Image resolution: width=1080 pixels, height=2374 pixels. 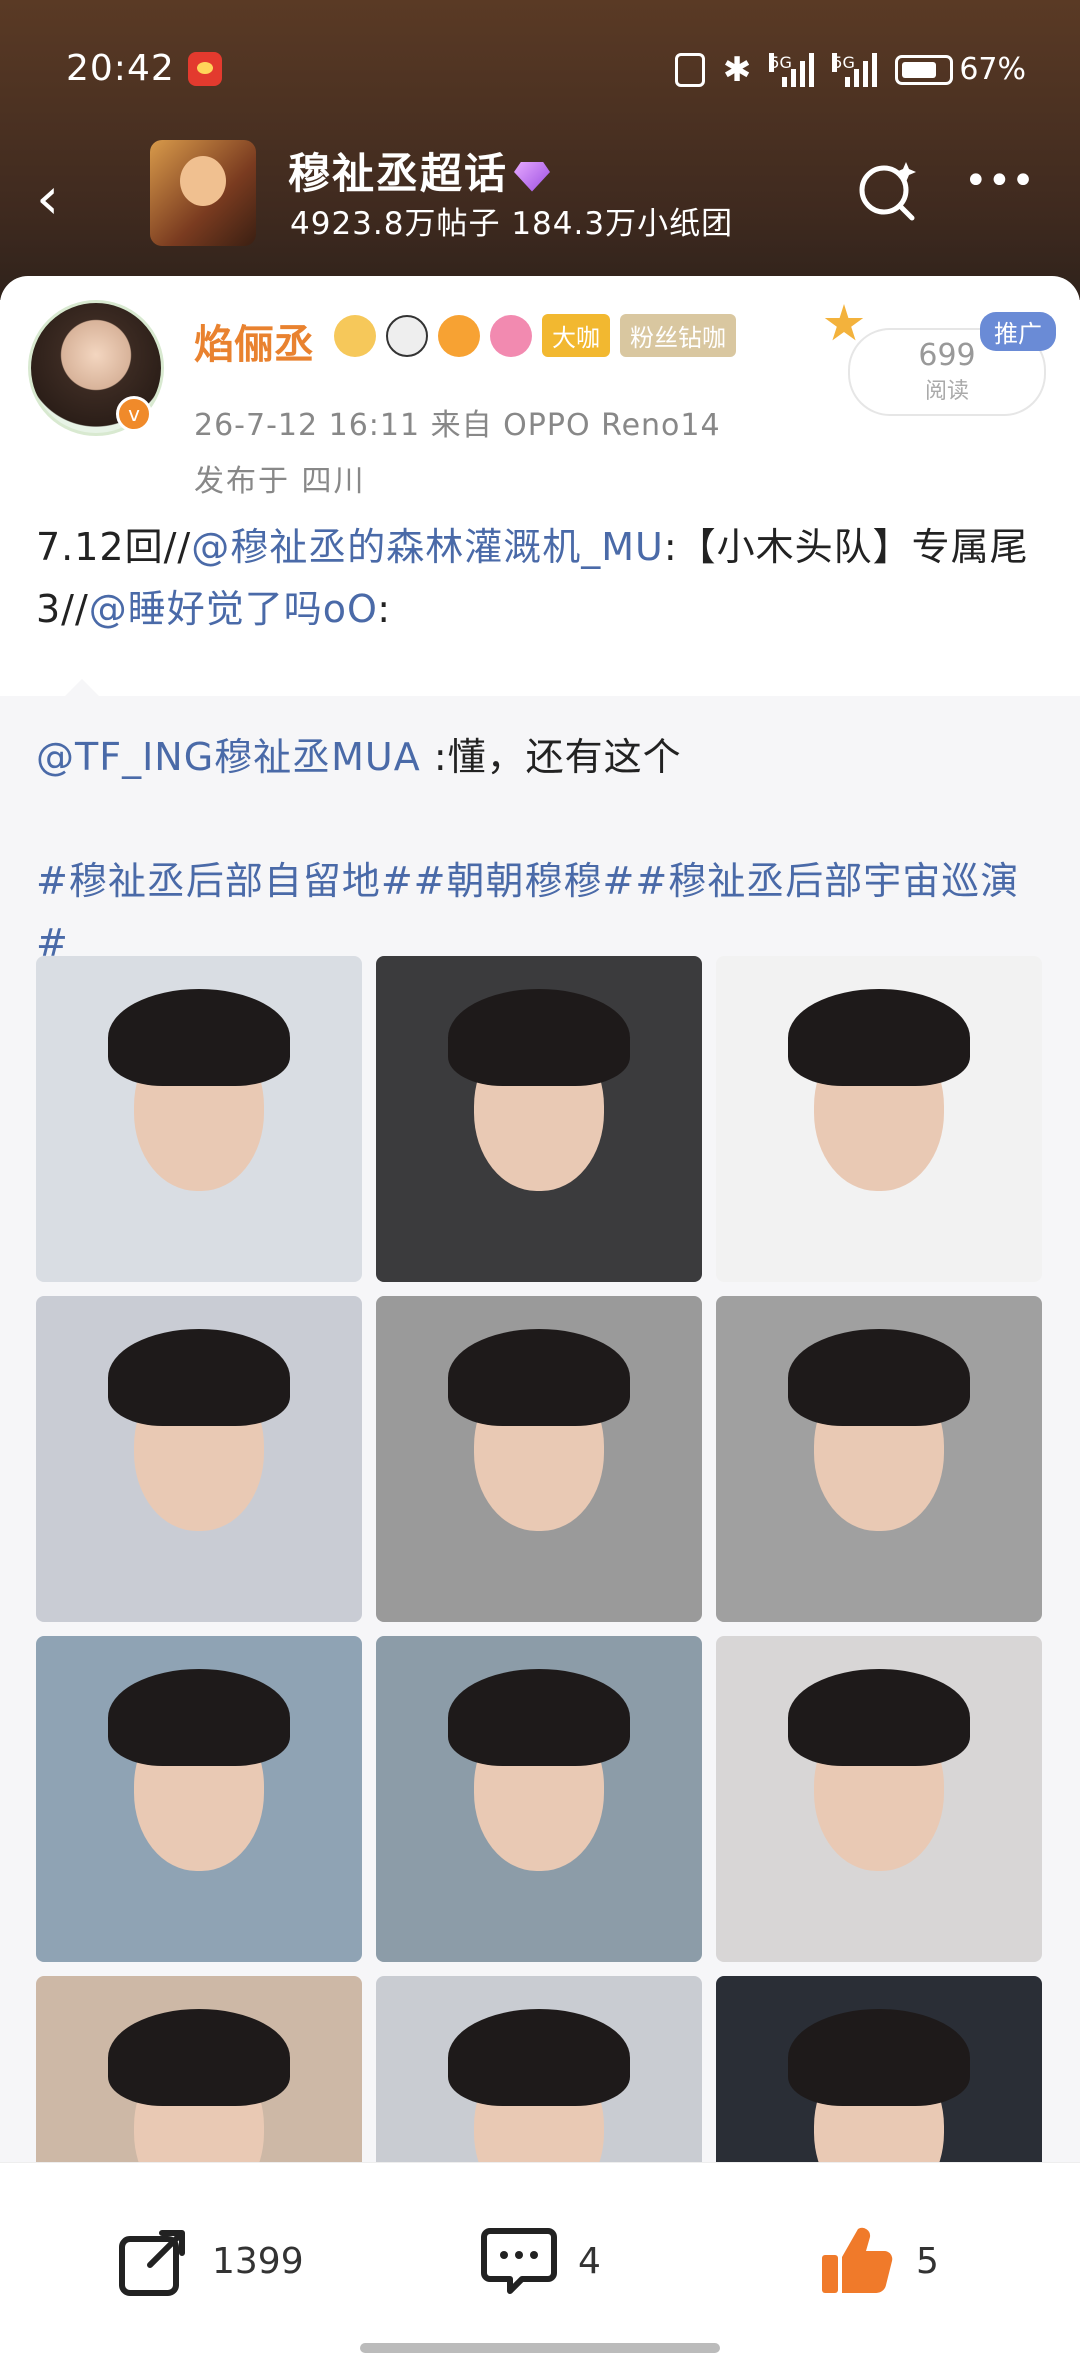 I want to click on fish-badge-icon, so click(x=459, y=335).